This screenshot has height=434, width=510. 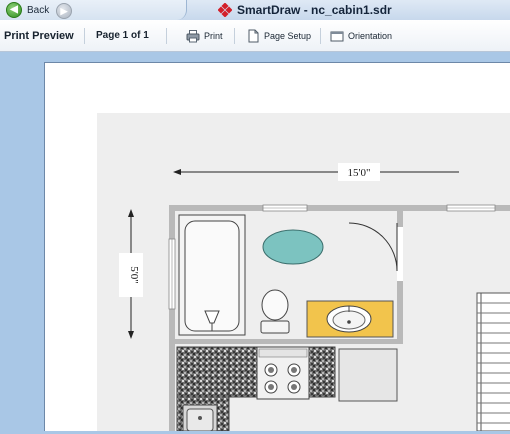 I want to click on forward-arrow-icon: ▶, so click(x=64, y=10).